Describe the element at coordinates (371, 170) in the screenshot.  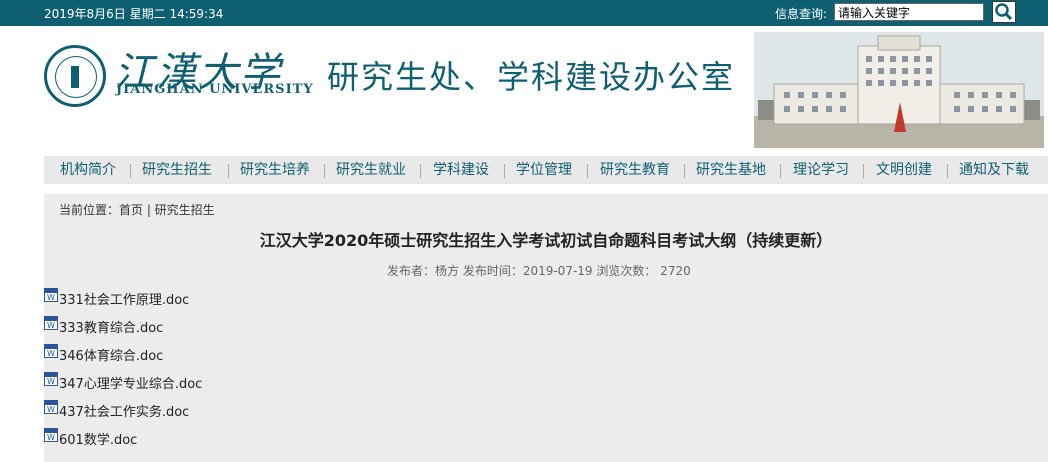
I see `nav-item-employment: 研究生就业` at that location.